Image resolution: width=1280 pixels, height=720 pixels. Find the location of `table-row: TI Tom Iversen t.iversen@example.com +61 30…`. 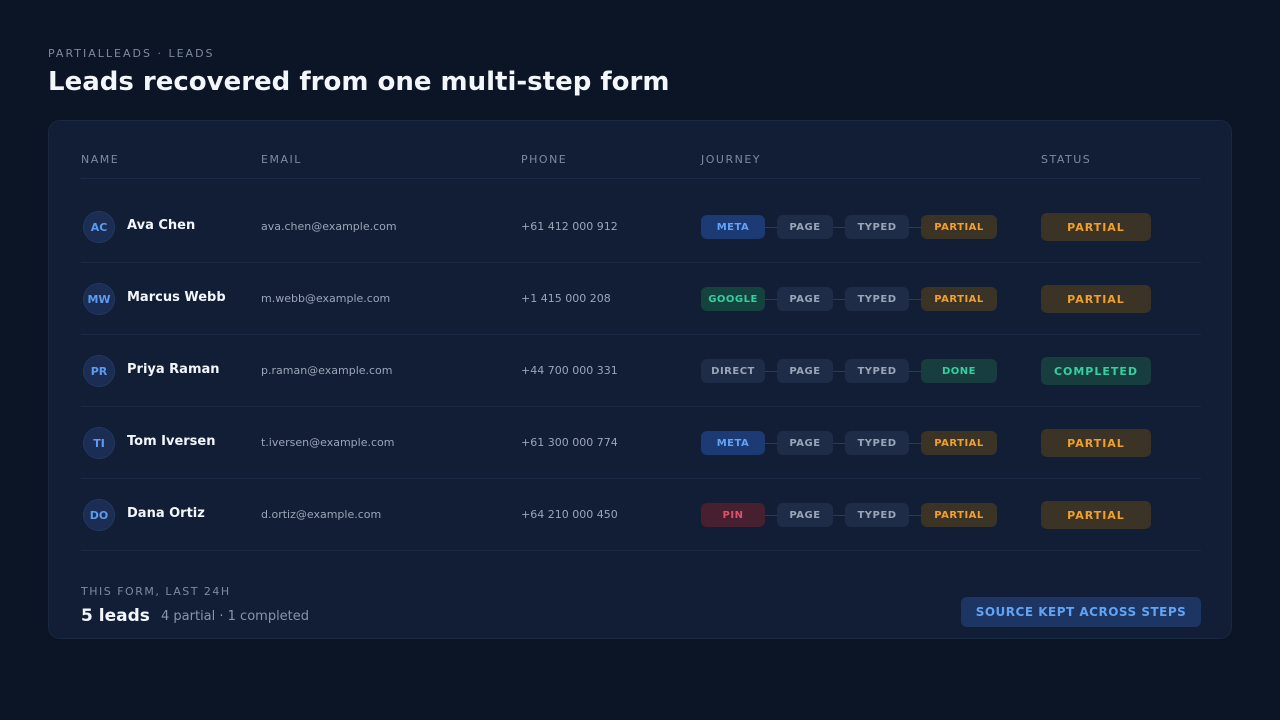

table-row: TI Tom Iversen t.iversen@example.com +61 30… is located at coordinates (641, 443).